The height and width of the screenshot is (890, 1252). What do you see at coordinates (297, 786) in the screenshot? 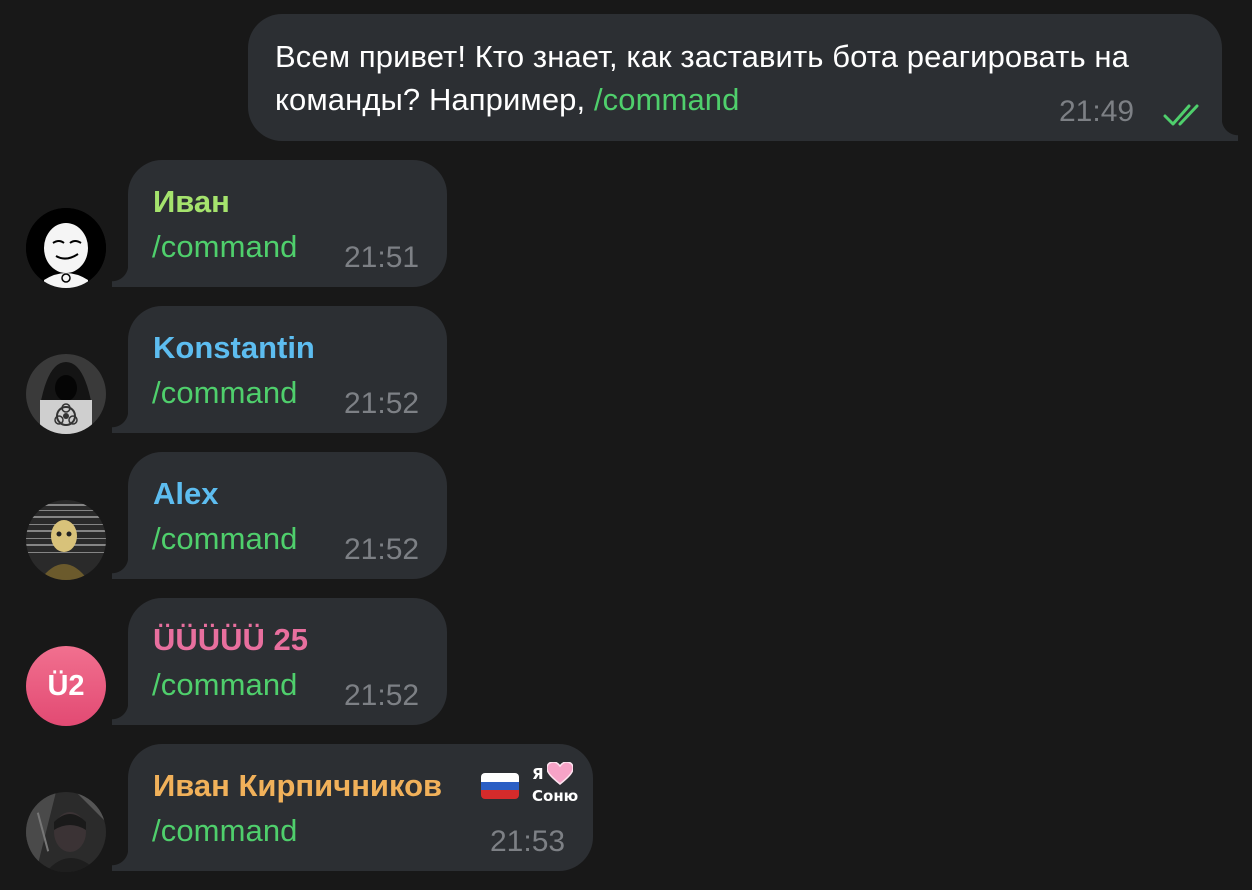
I see `sender-name: Иван Кирпичников` at bounding box center [297, 786].